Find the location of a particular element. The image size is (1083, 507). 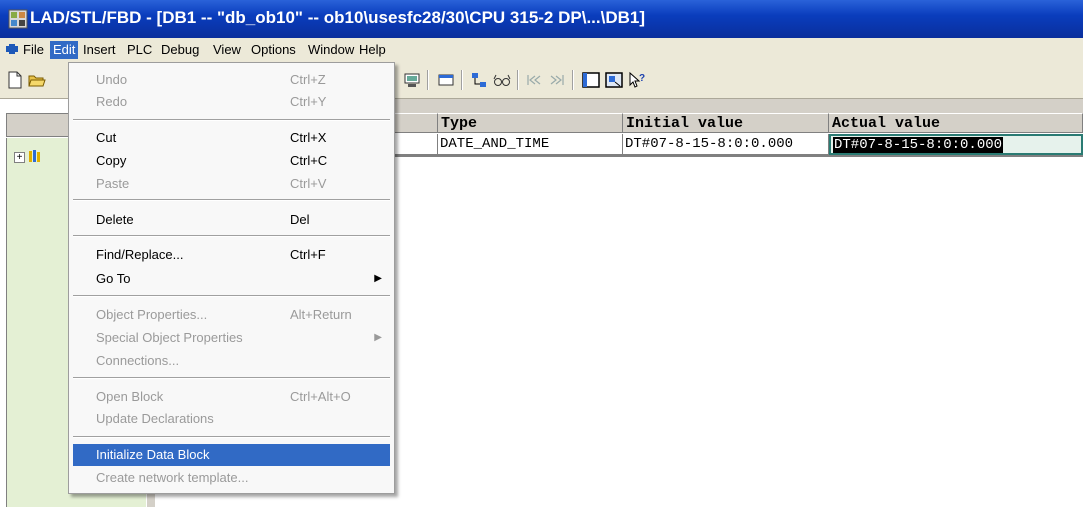

menu-item-update-declarations: Update Declarations is located at coordinates (231, 419).